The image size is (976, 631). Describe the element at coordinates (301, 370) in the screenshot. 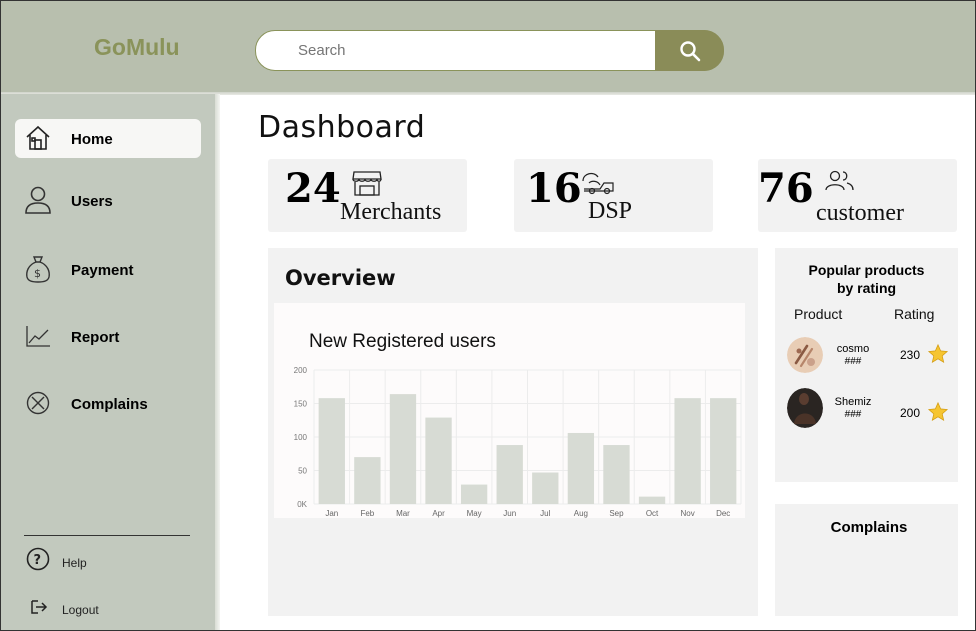

I see `y-tick-label: 200` at that location.